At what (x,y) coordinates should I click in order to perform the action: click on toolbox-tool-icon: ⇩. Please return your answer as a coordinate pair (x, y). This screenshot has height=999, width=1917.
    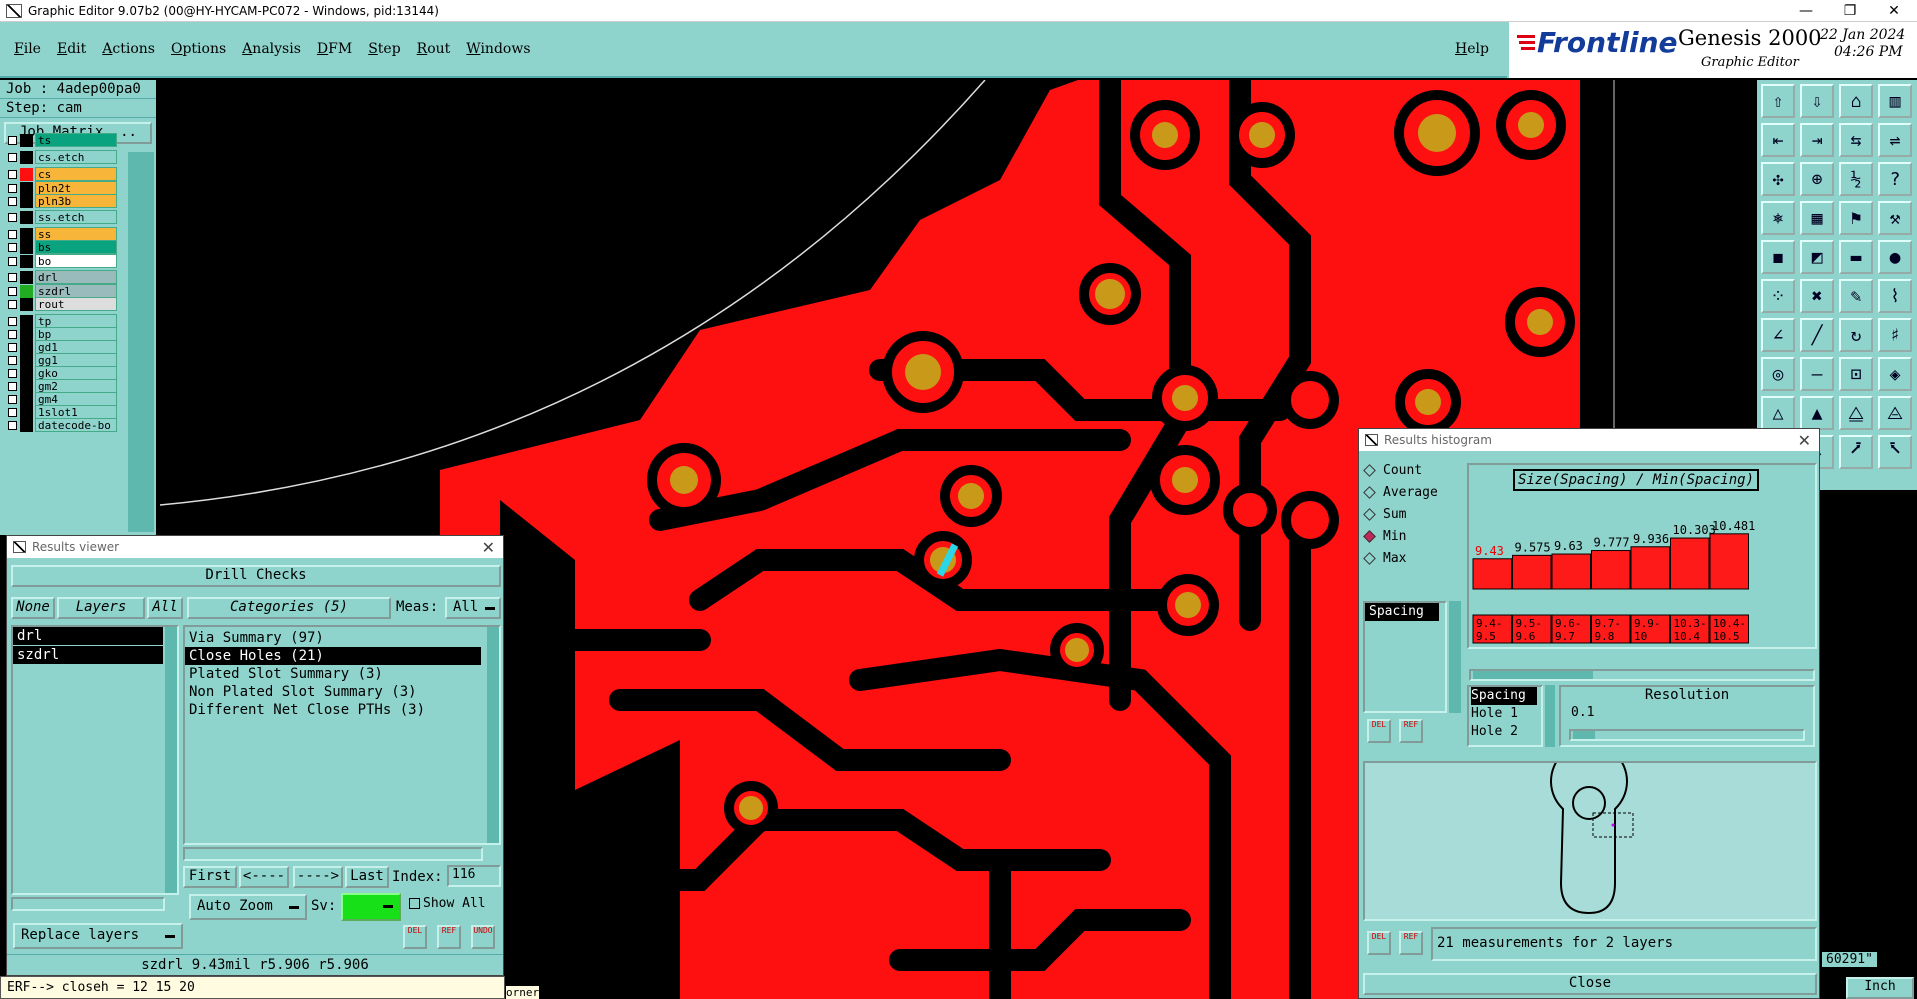
    Looking at the image, I should click on (1817, 101).